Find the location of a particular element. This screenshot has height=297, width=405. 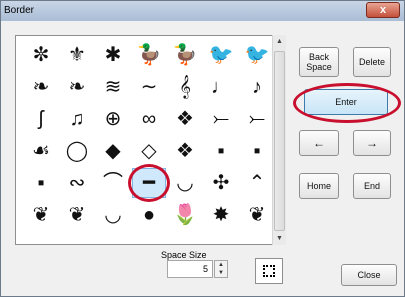

scroll-up-icon: ▲ is located at coordinates (279, 41).